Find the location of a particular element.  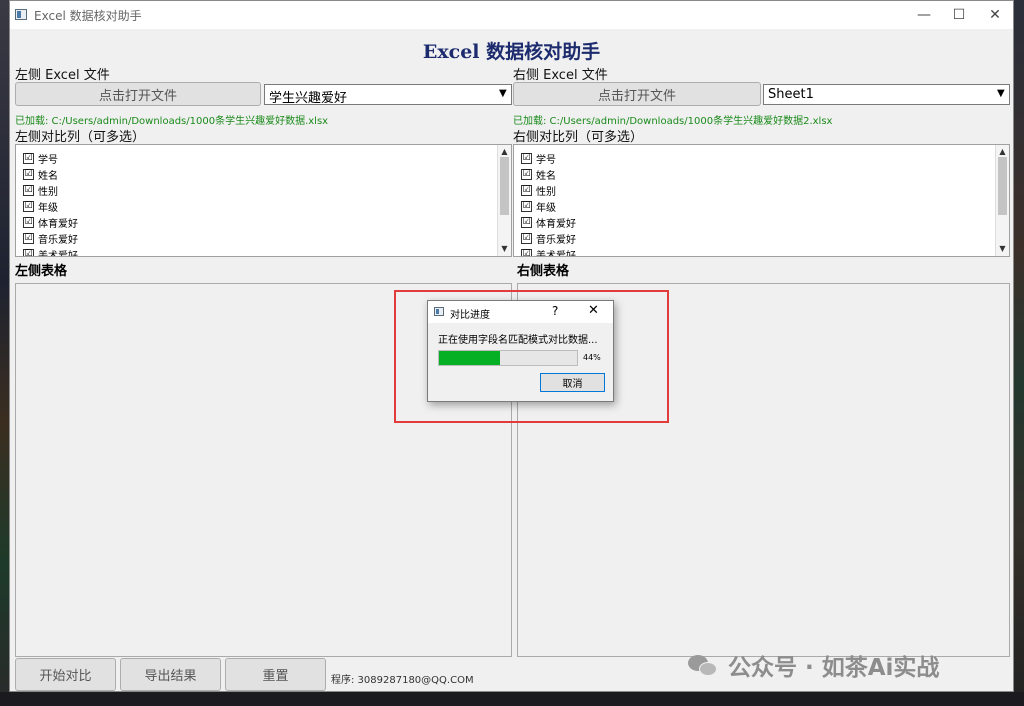

reset-button: 重置 is located at coordinates (275, 674).